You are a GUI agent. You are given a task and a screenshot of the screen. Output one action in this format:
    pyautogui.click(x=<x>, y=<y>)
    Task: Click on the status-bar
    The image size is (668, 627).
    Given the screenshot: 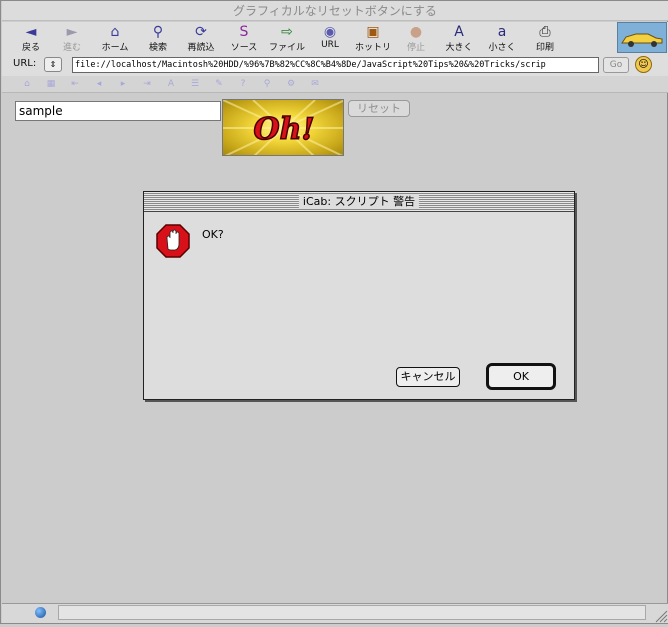 What is the action you would take?
    pyautogui.click(x=335, y=613)
    